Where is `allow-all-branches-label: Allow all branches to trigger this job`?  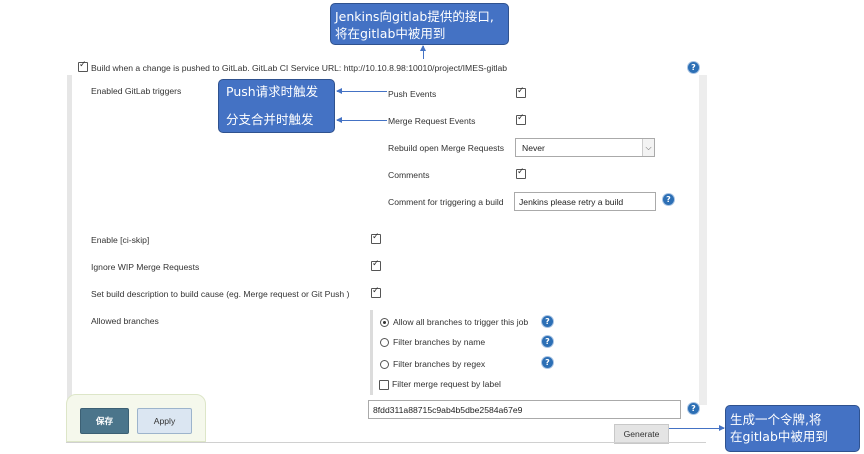 allow-all-branches-label: Allow all branches to trigger this job is located at coordinates (461, 322).